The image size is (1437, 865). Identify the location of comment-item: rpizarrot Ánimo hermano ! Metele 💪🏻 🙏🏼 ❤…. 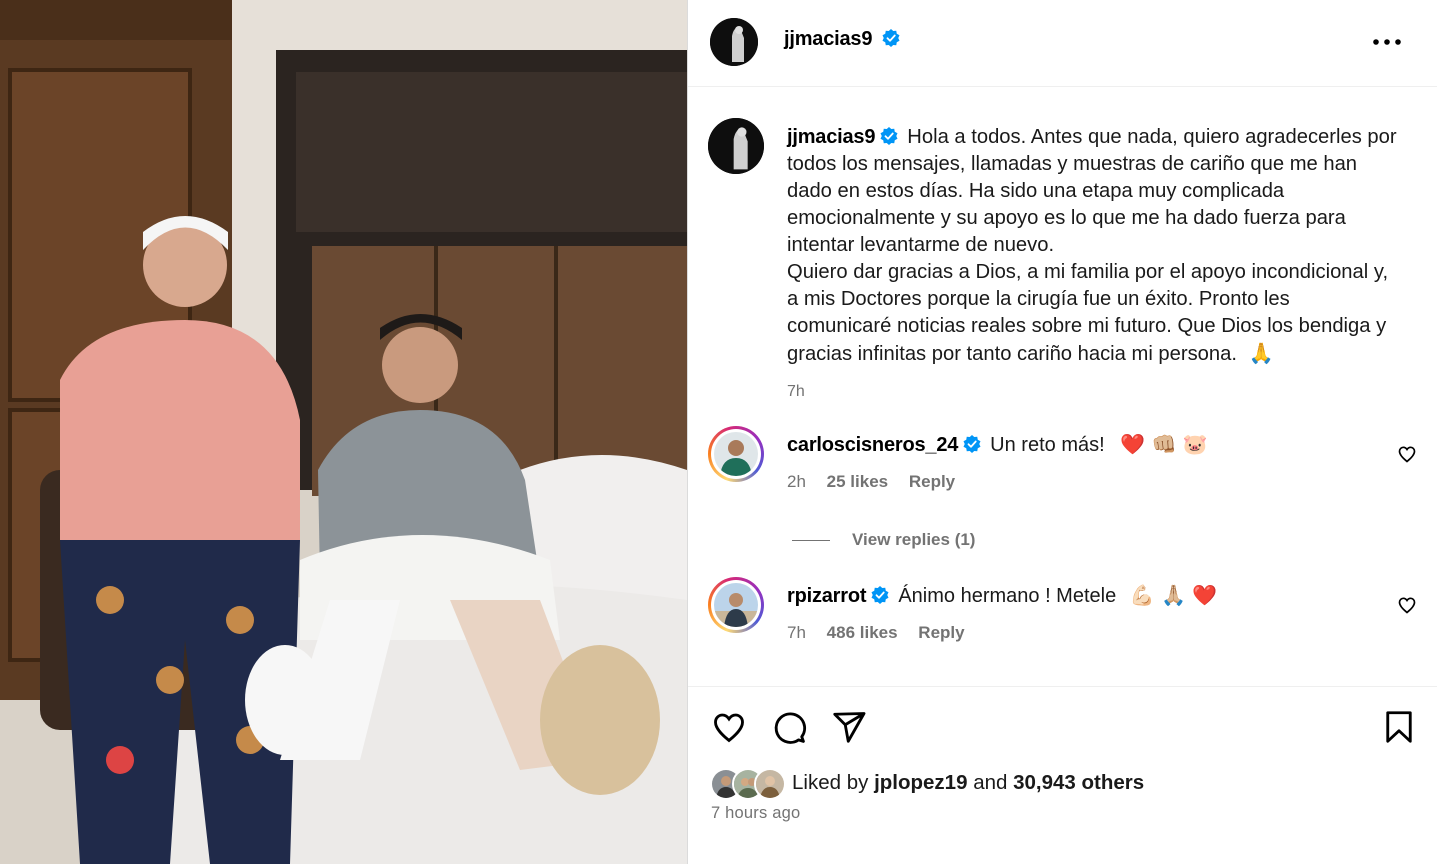
(1063, 617).